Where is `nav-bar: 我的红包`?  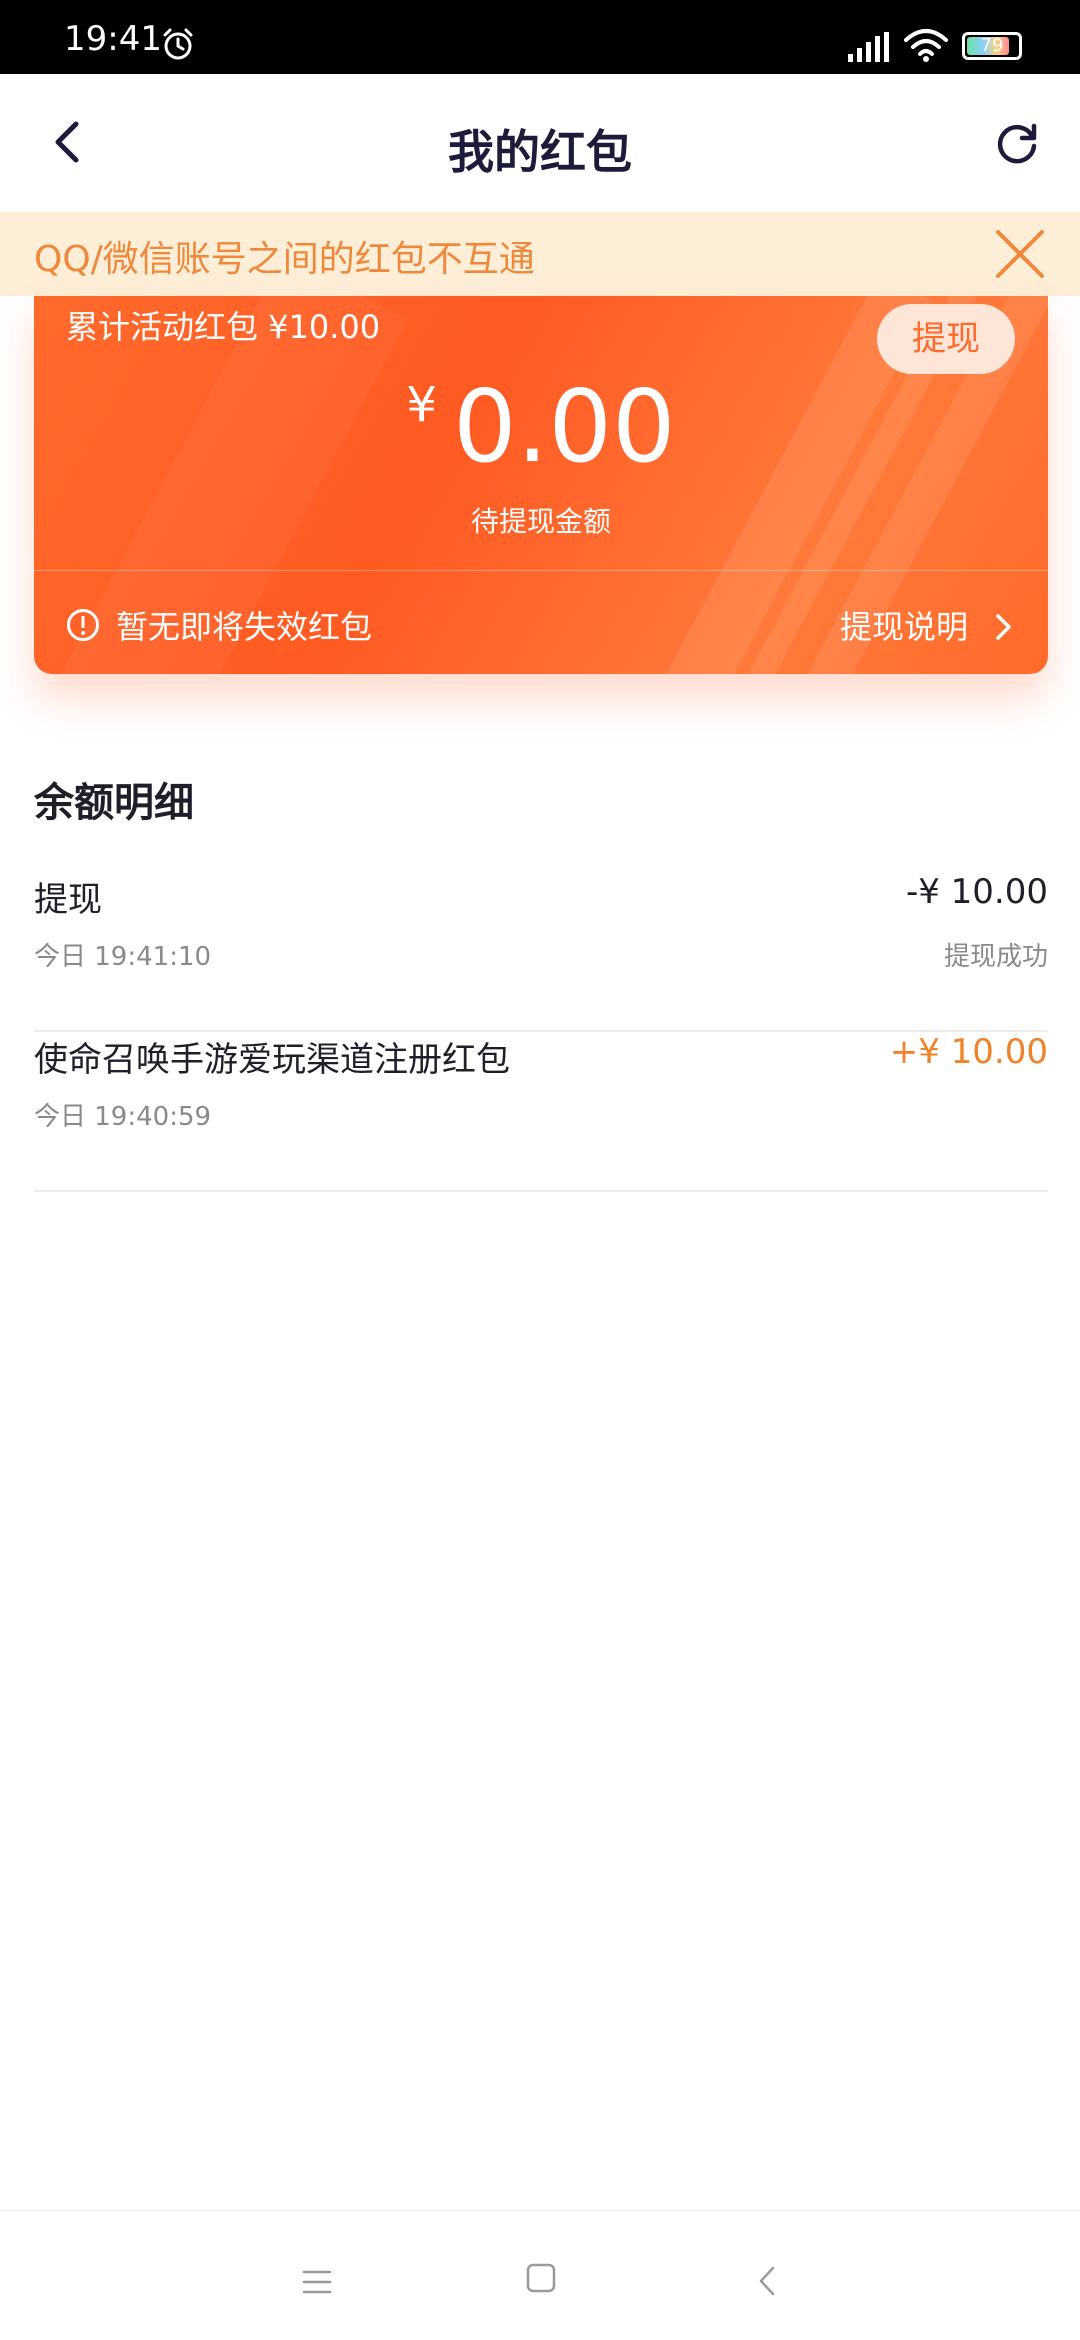
nav-bar: 我的红包 is located at coordinates (540, 143).